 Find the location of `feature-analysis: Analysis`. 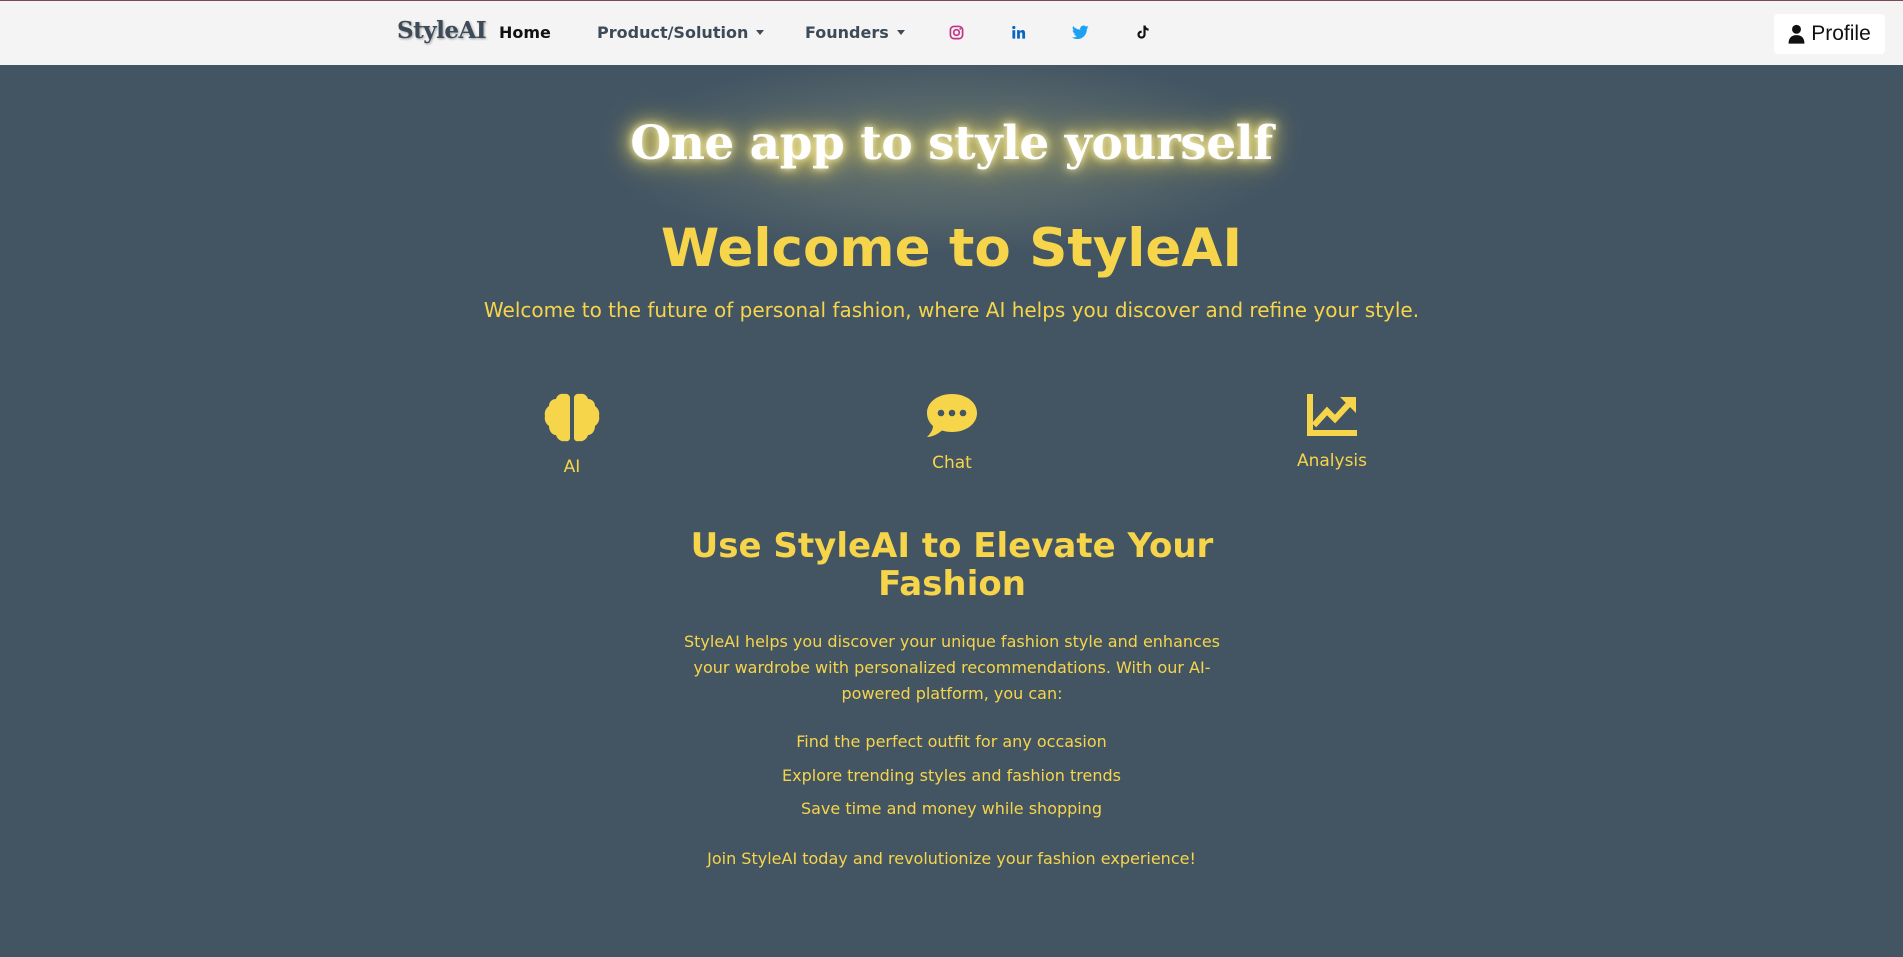

feature-analysis: Analysis is located at coordinates (1332, 432).